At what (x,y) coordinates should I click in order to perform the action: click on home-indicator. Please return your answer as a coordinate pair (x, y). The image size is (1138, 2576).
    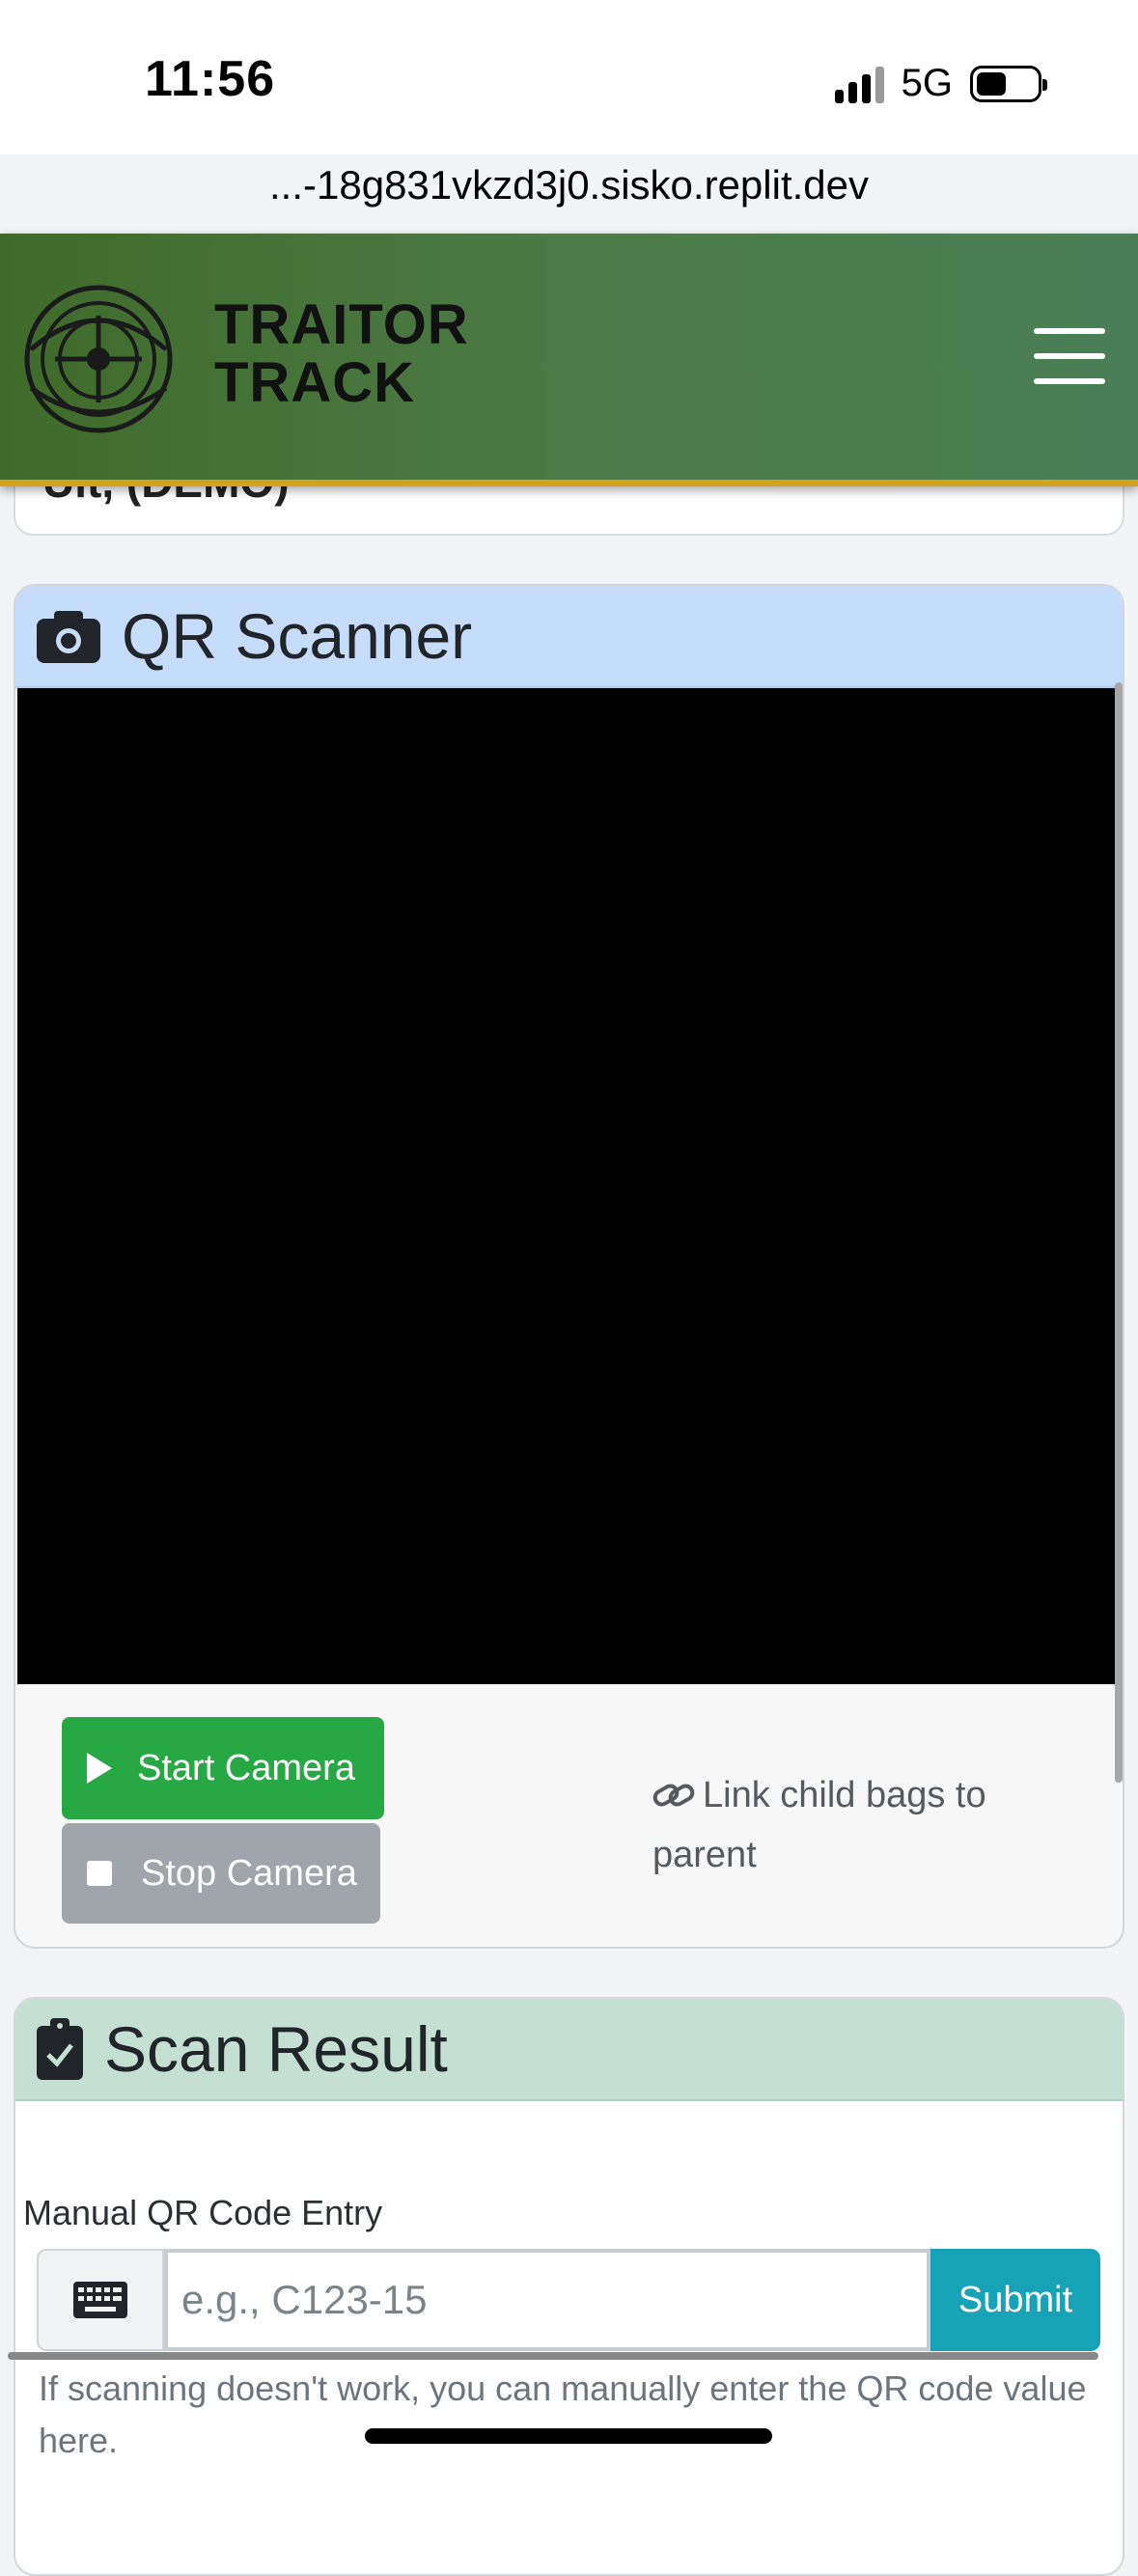
    Looking at the image, I should click on (568, 2436).